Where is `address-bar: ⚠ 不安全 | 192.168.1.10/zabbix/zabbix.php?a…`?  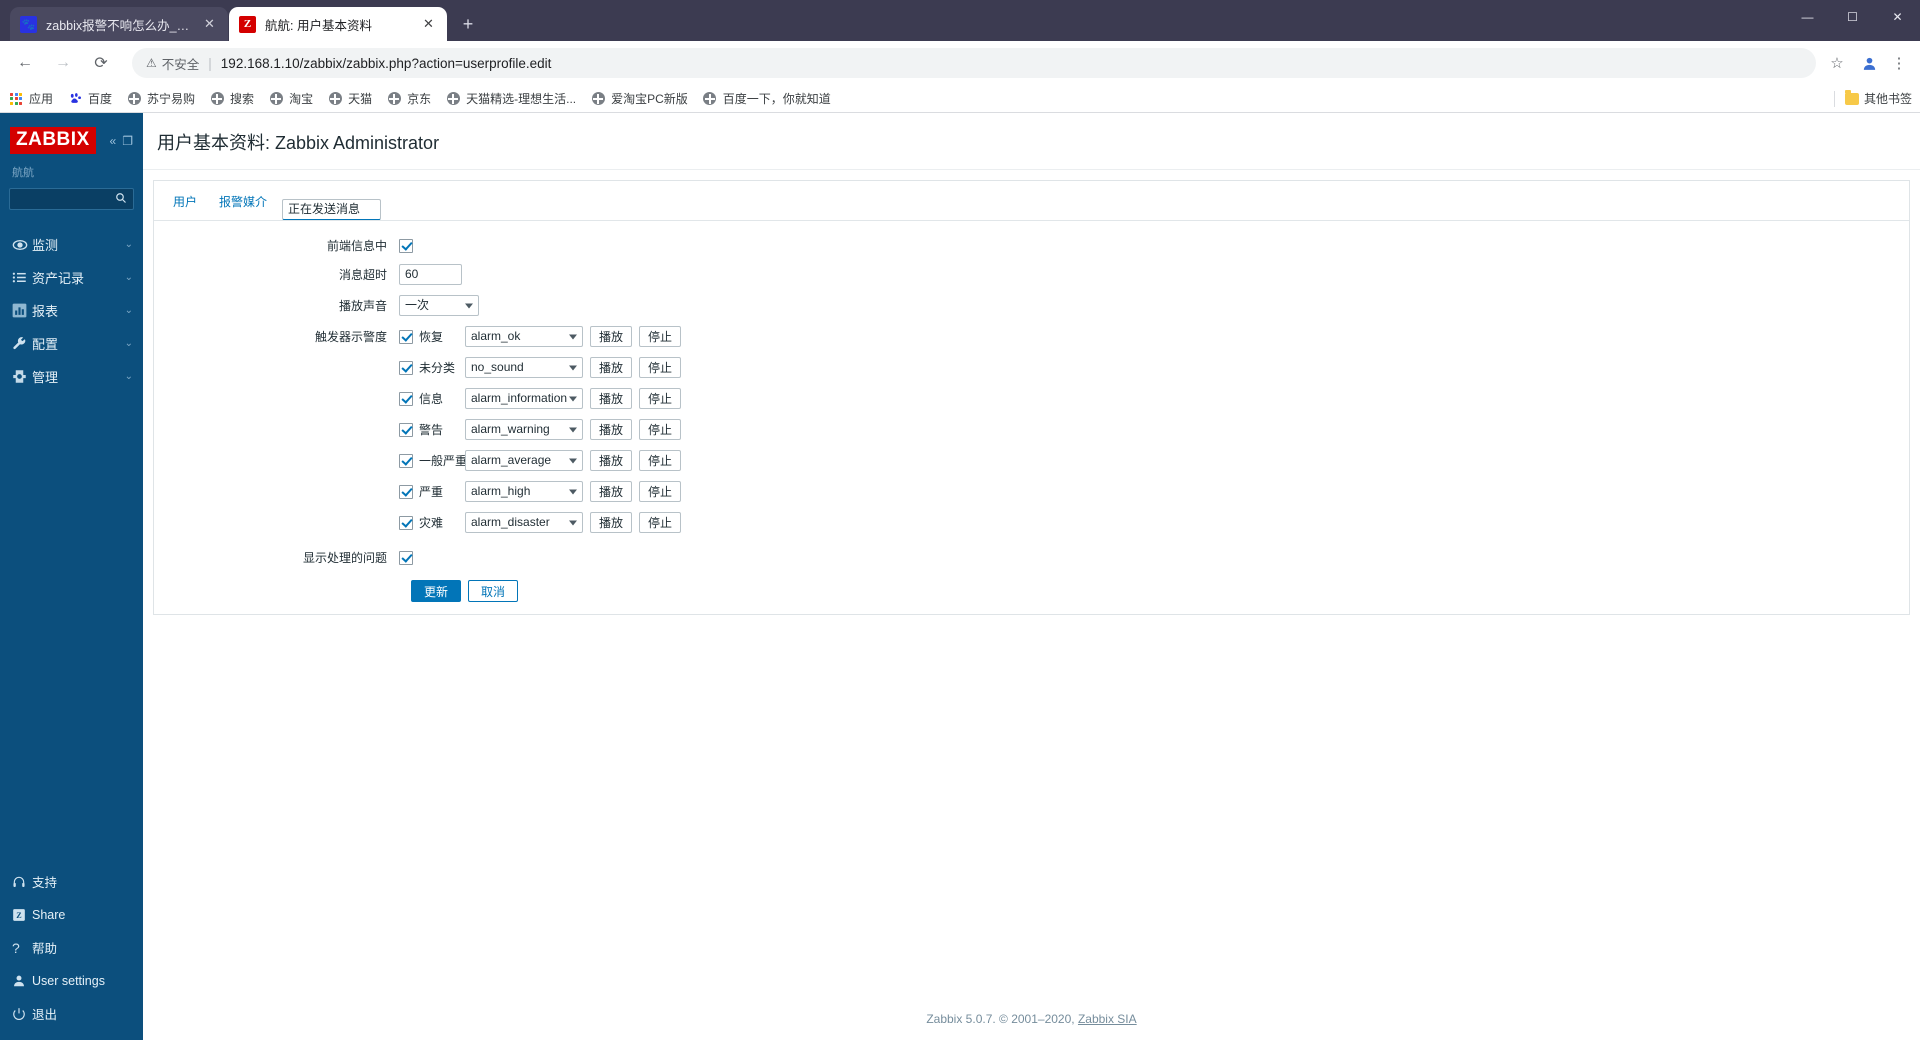
address-bar: ⚠ 不安全 | 192.168.1.10/zabbix/zabbix.php?a… is located at coordinates (974, 63).